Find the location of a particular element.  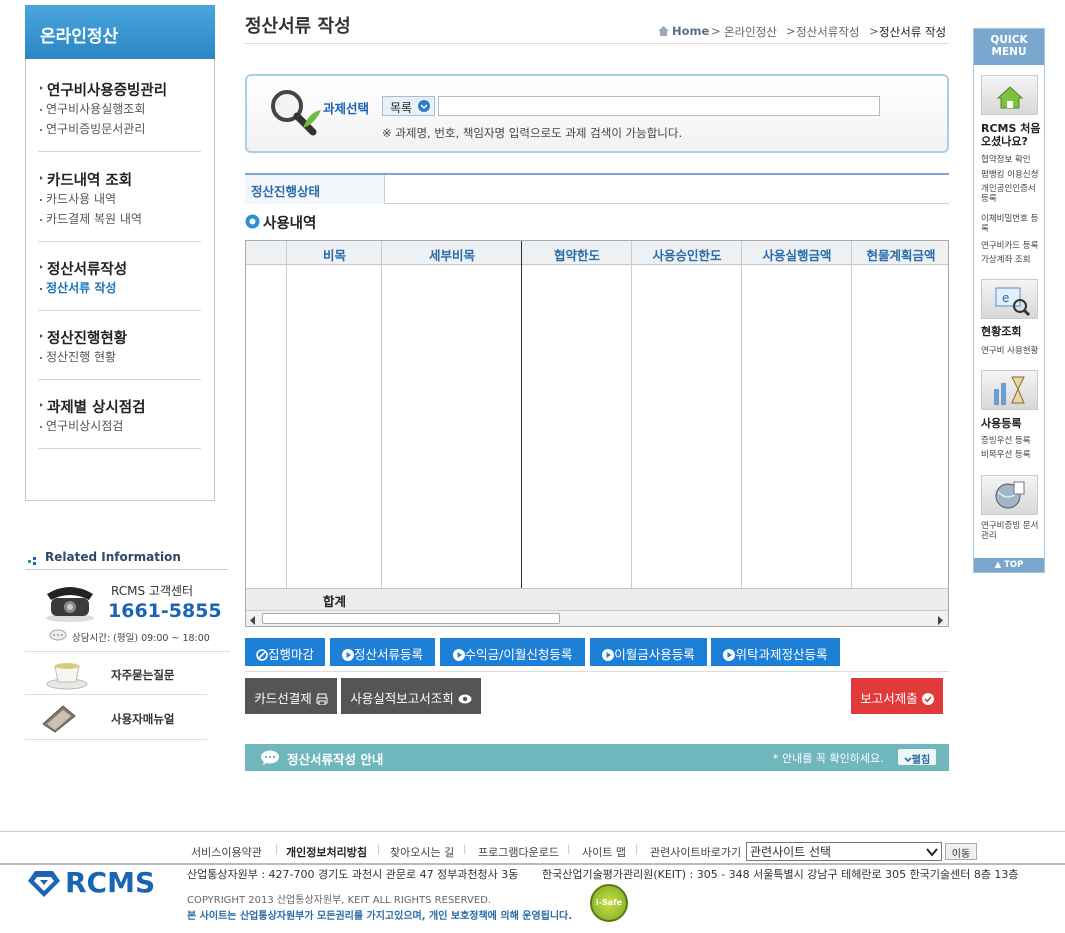

col-header-agreement-limit: 협약한도 is located at coordinates (577, 254).